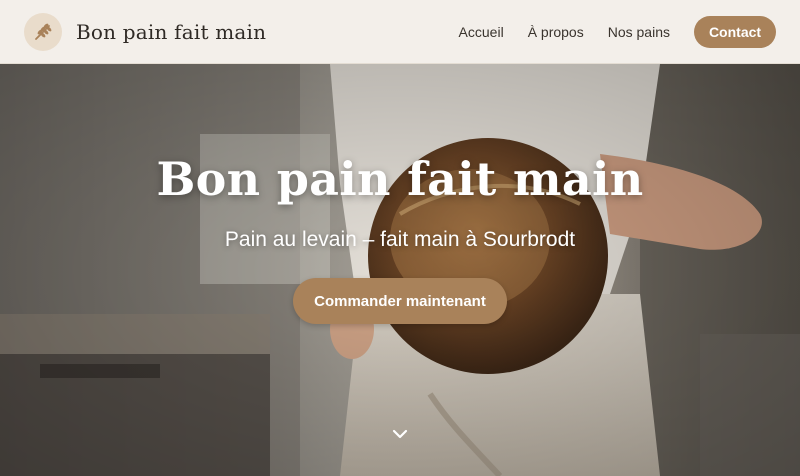  I want to click on chevron-down-icon, so click(400, 434).